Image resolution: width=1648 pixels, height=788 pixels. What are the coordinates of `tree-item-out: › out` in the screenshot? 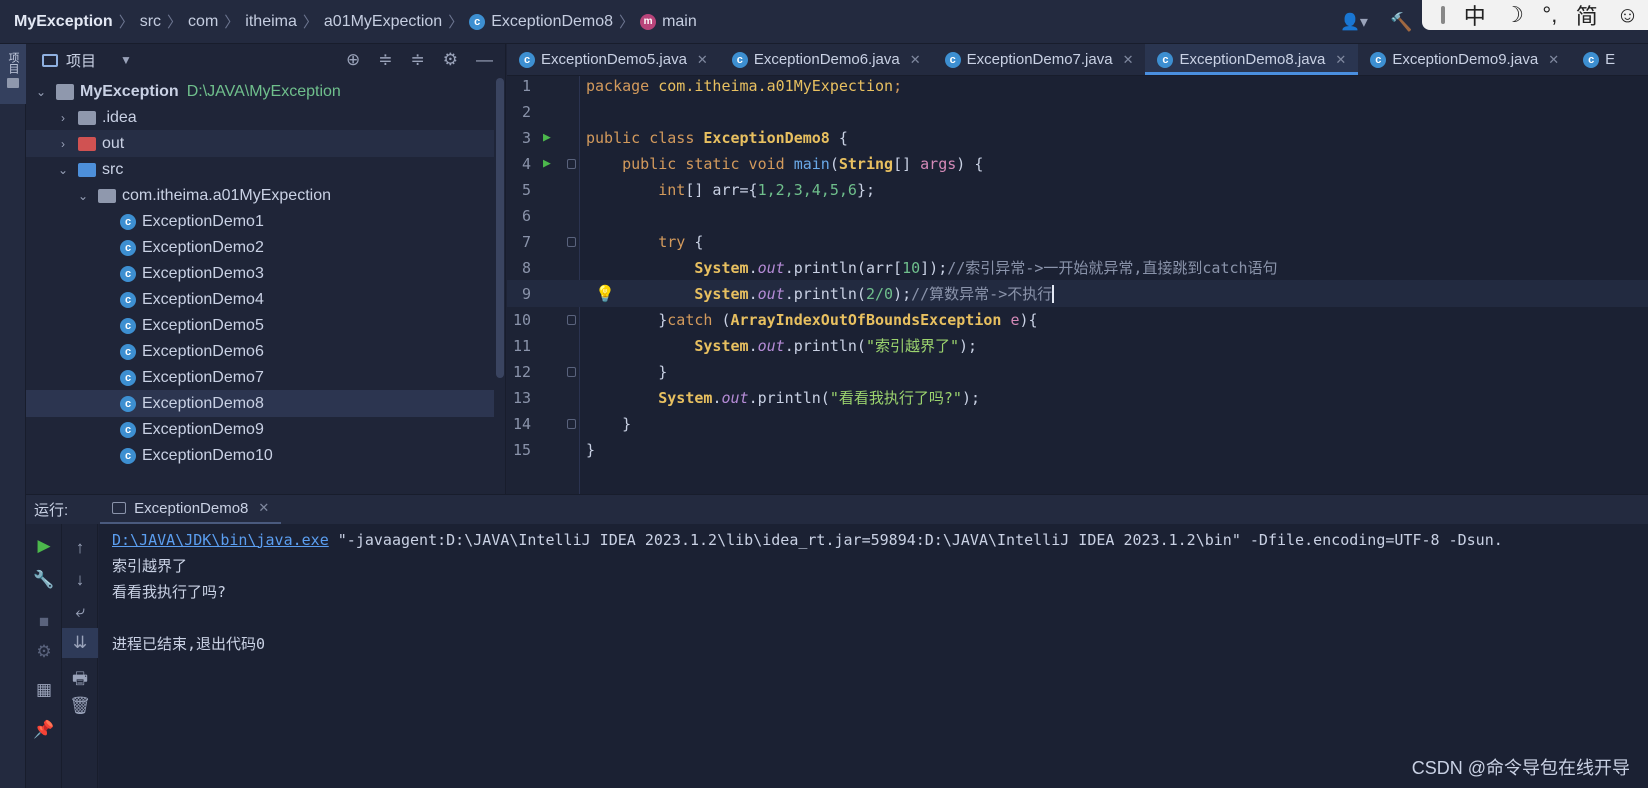 It's located at (260, 143).